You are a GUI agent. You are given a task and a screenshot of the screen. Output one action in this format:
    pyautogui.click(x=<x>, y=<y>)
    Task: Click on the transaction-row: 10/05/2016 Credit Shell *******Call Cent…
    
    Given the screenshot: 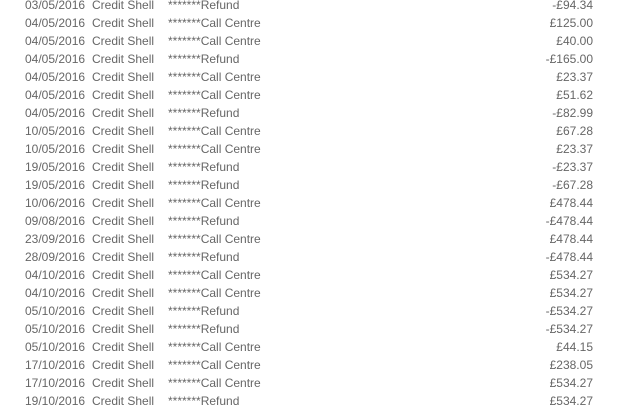 What is the action you would take?
    pyautogui.click(x=309, y=131)
    